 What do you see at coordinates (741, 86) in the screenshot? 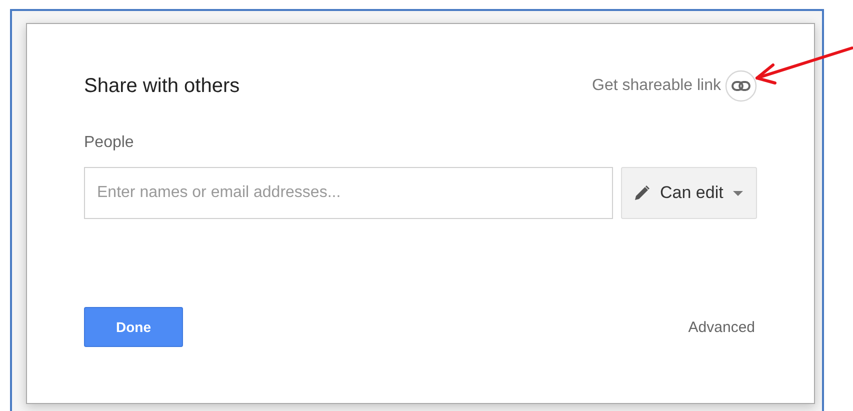
I see `link-icon` at bounding box center [741, 86].